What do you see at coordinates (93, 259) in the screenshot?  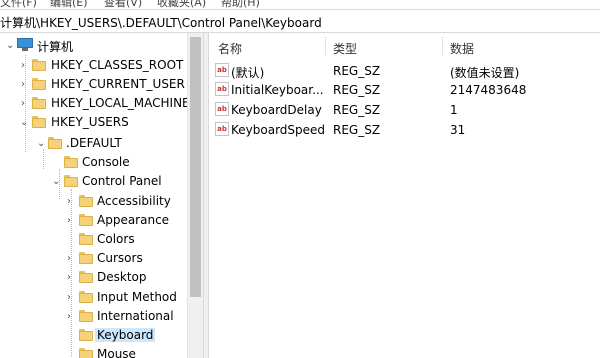 I see `tree-item-cursors: › Cursors` at bounding box center [93, 259].